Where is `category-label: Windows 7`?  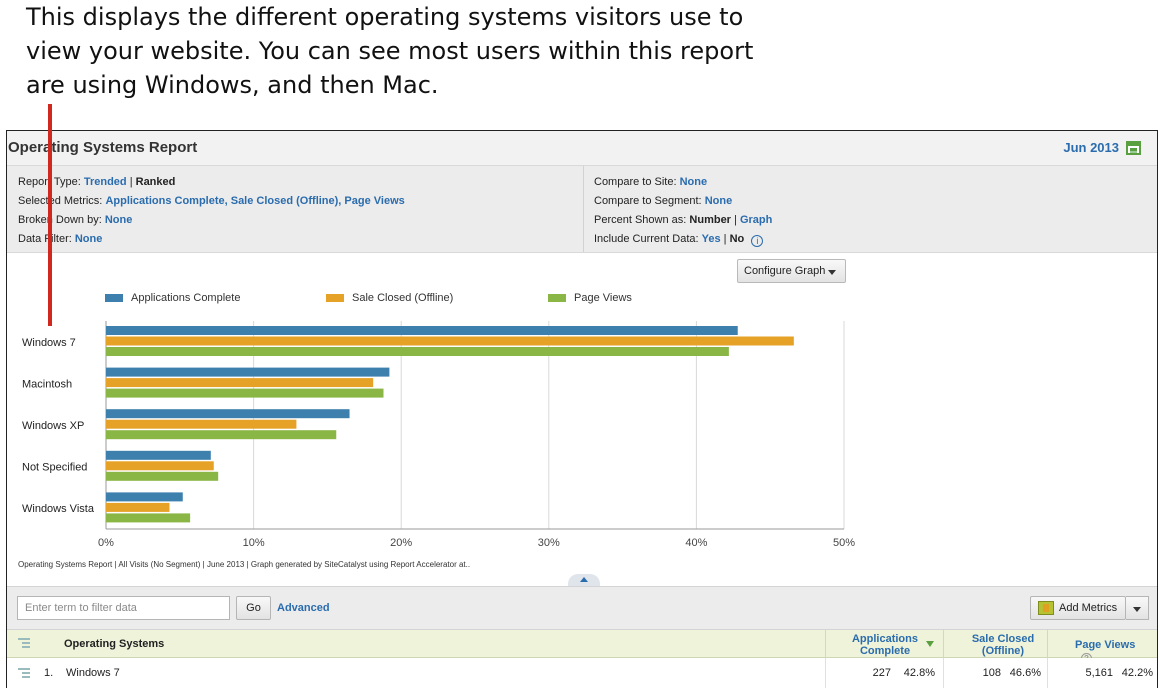 category-label: Windows 7 is located at coordinates (49, 343).